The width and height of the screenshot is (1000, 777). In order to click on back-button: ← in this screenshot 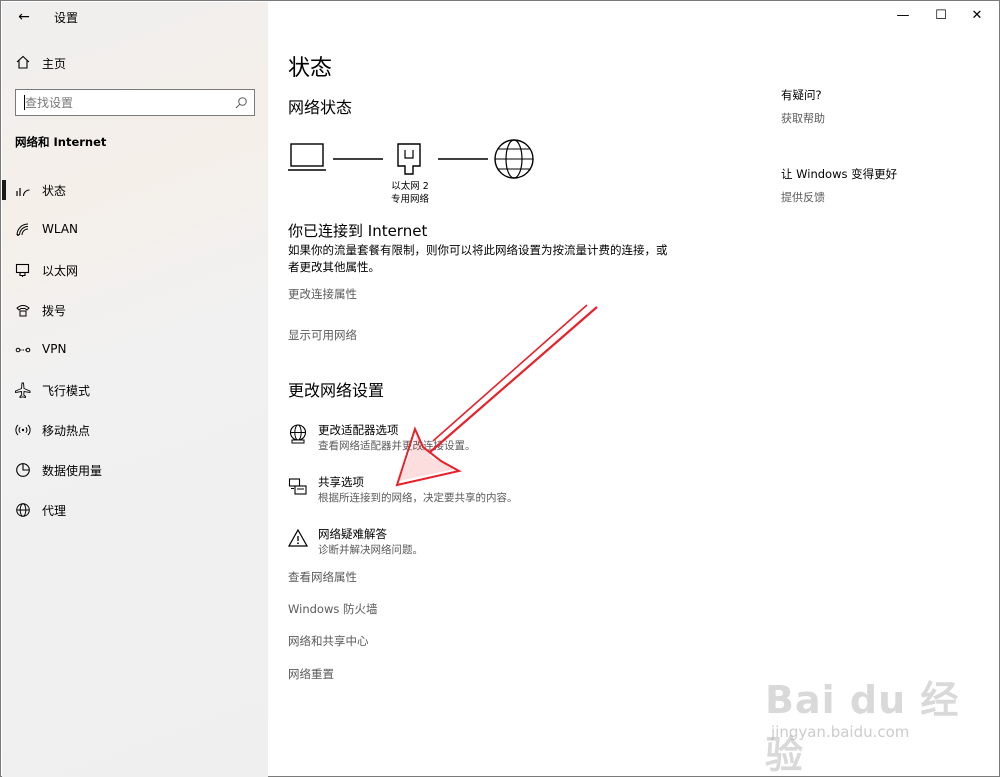, I will do `click(24, 17)`.